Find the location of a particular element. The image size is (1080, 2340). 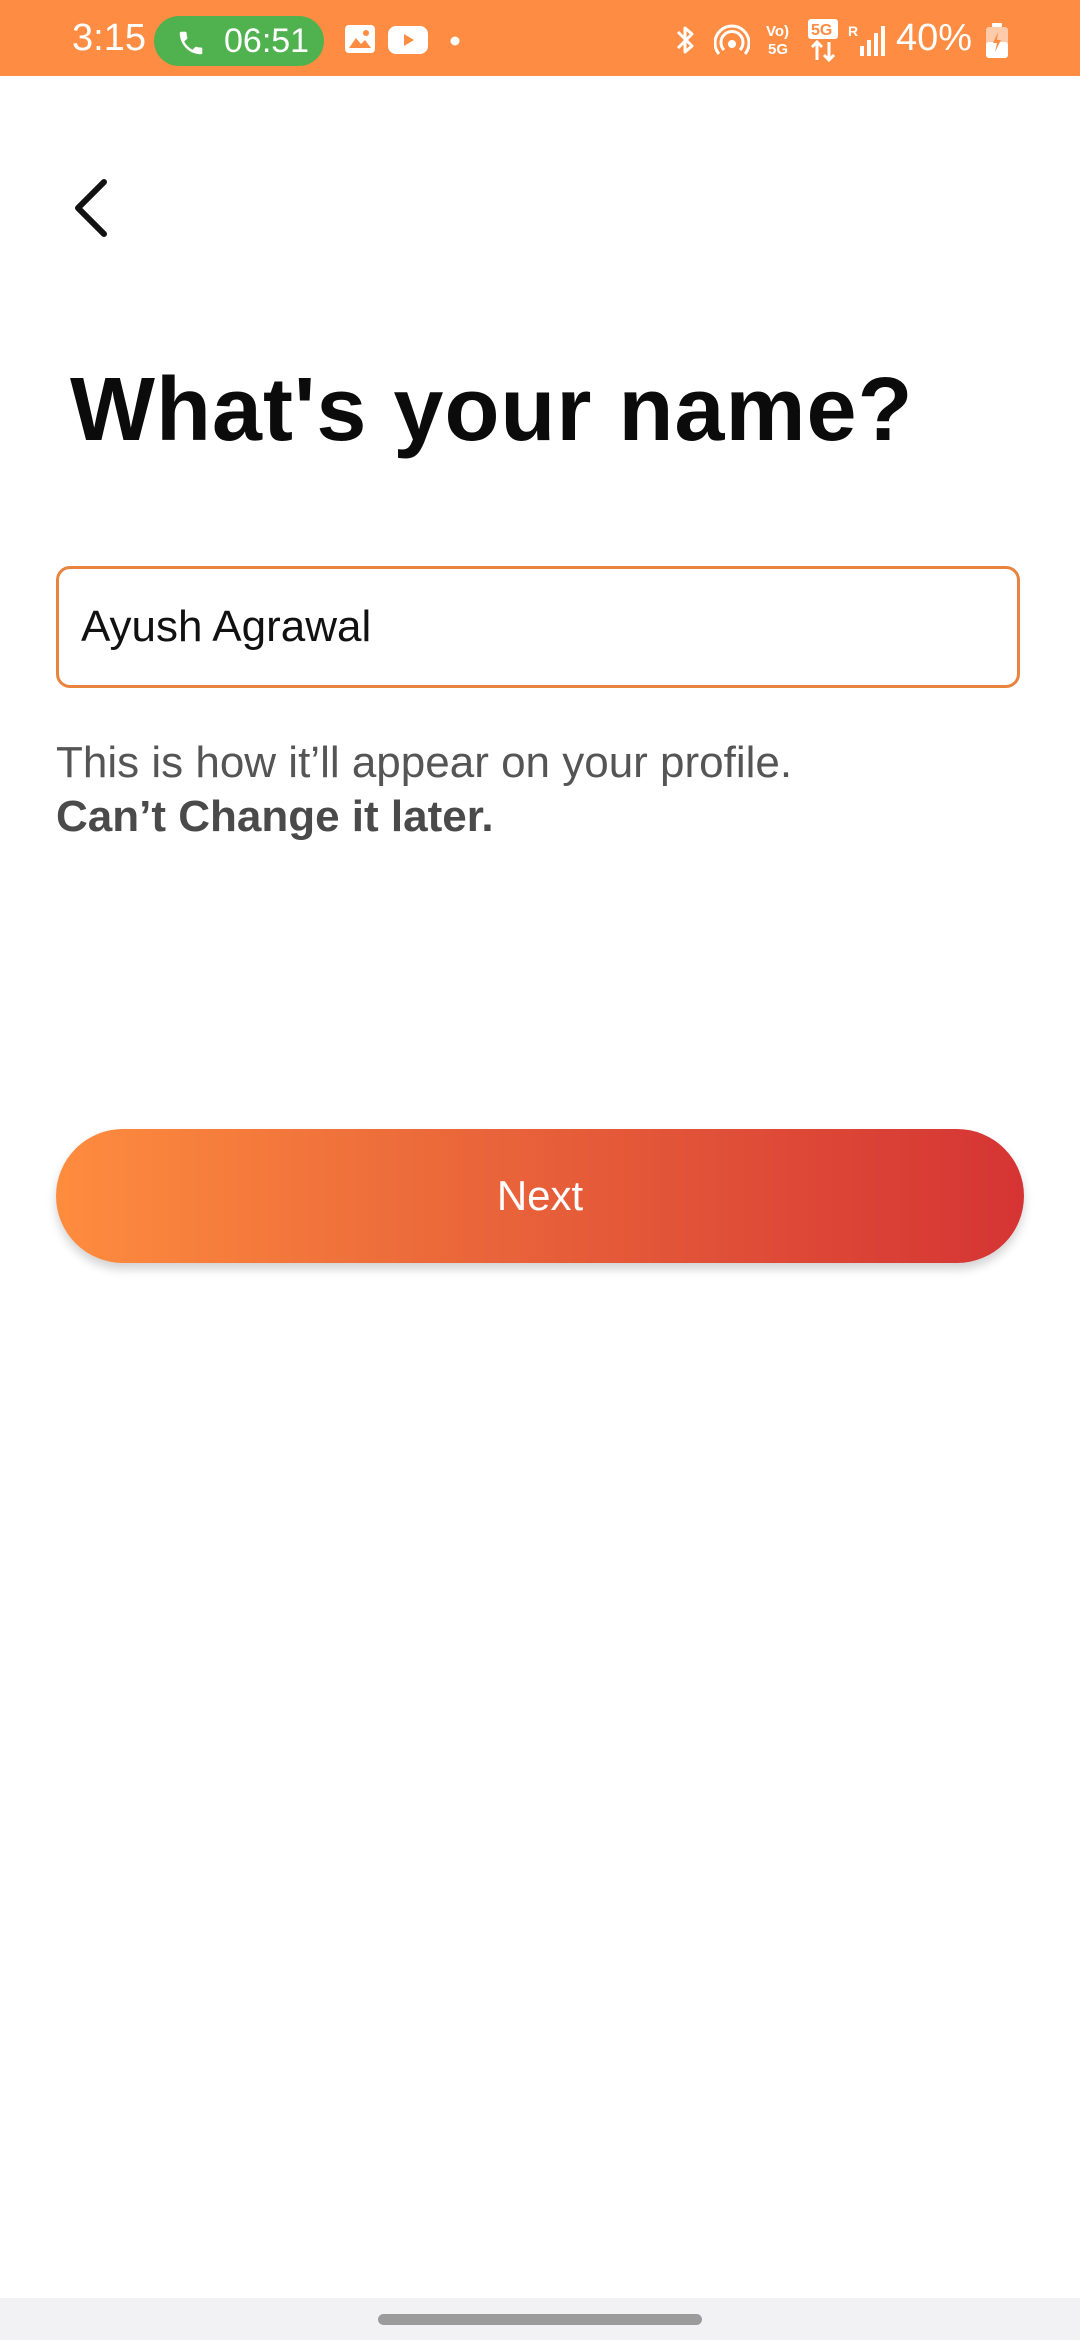

signal-icon: R is located at coordinates (866, 39).